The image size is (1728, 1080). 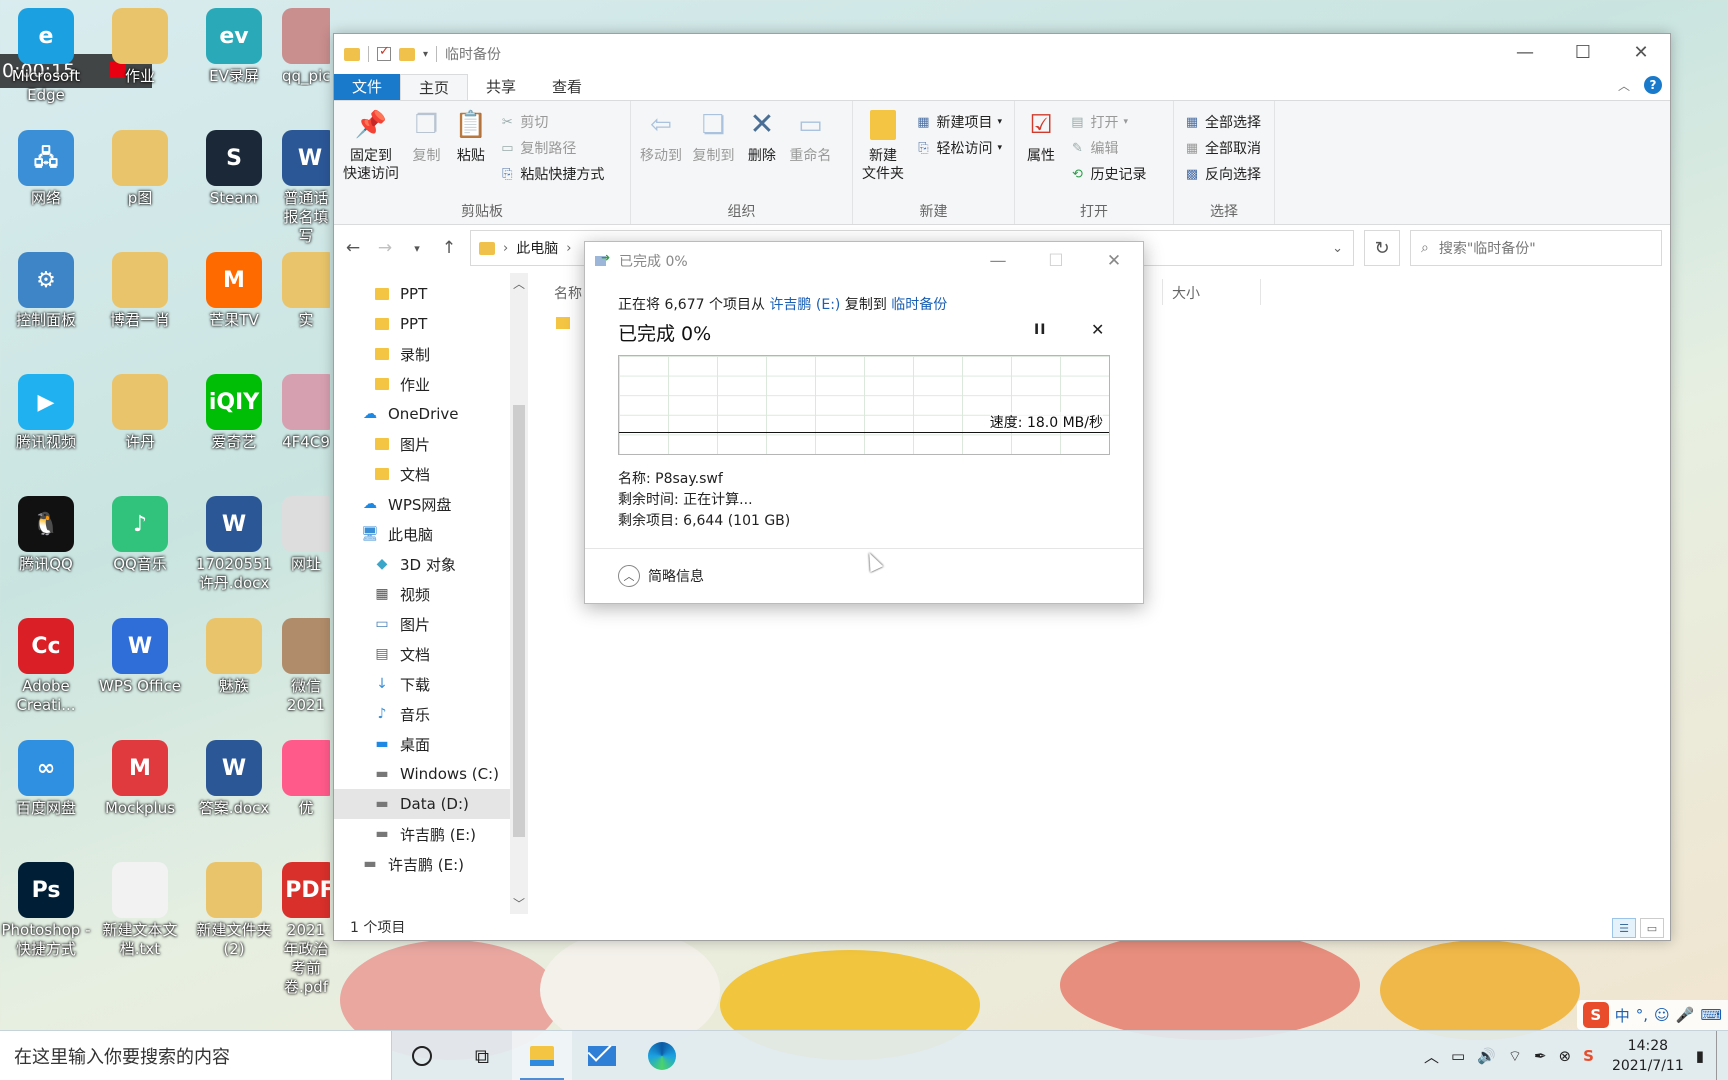 What do you see at coordinates (422, 684) in the screenshot?
I see `nav-item: ↓ 下载` at bounding box center [422, 684].